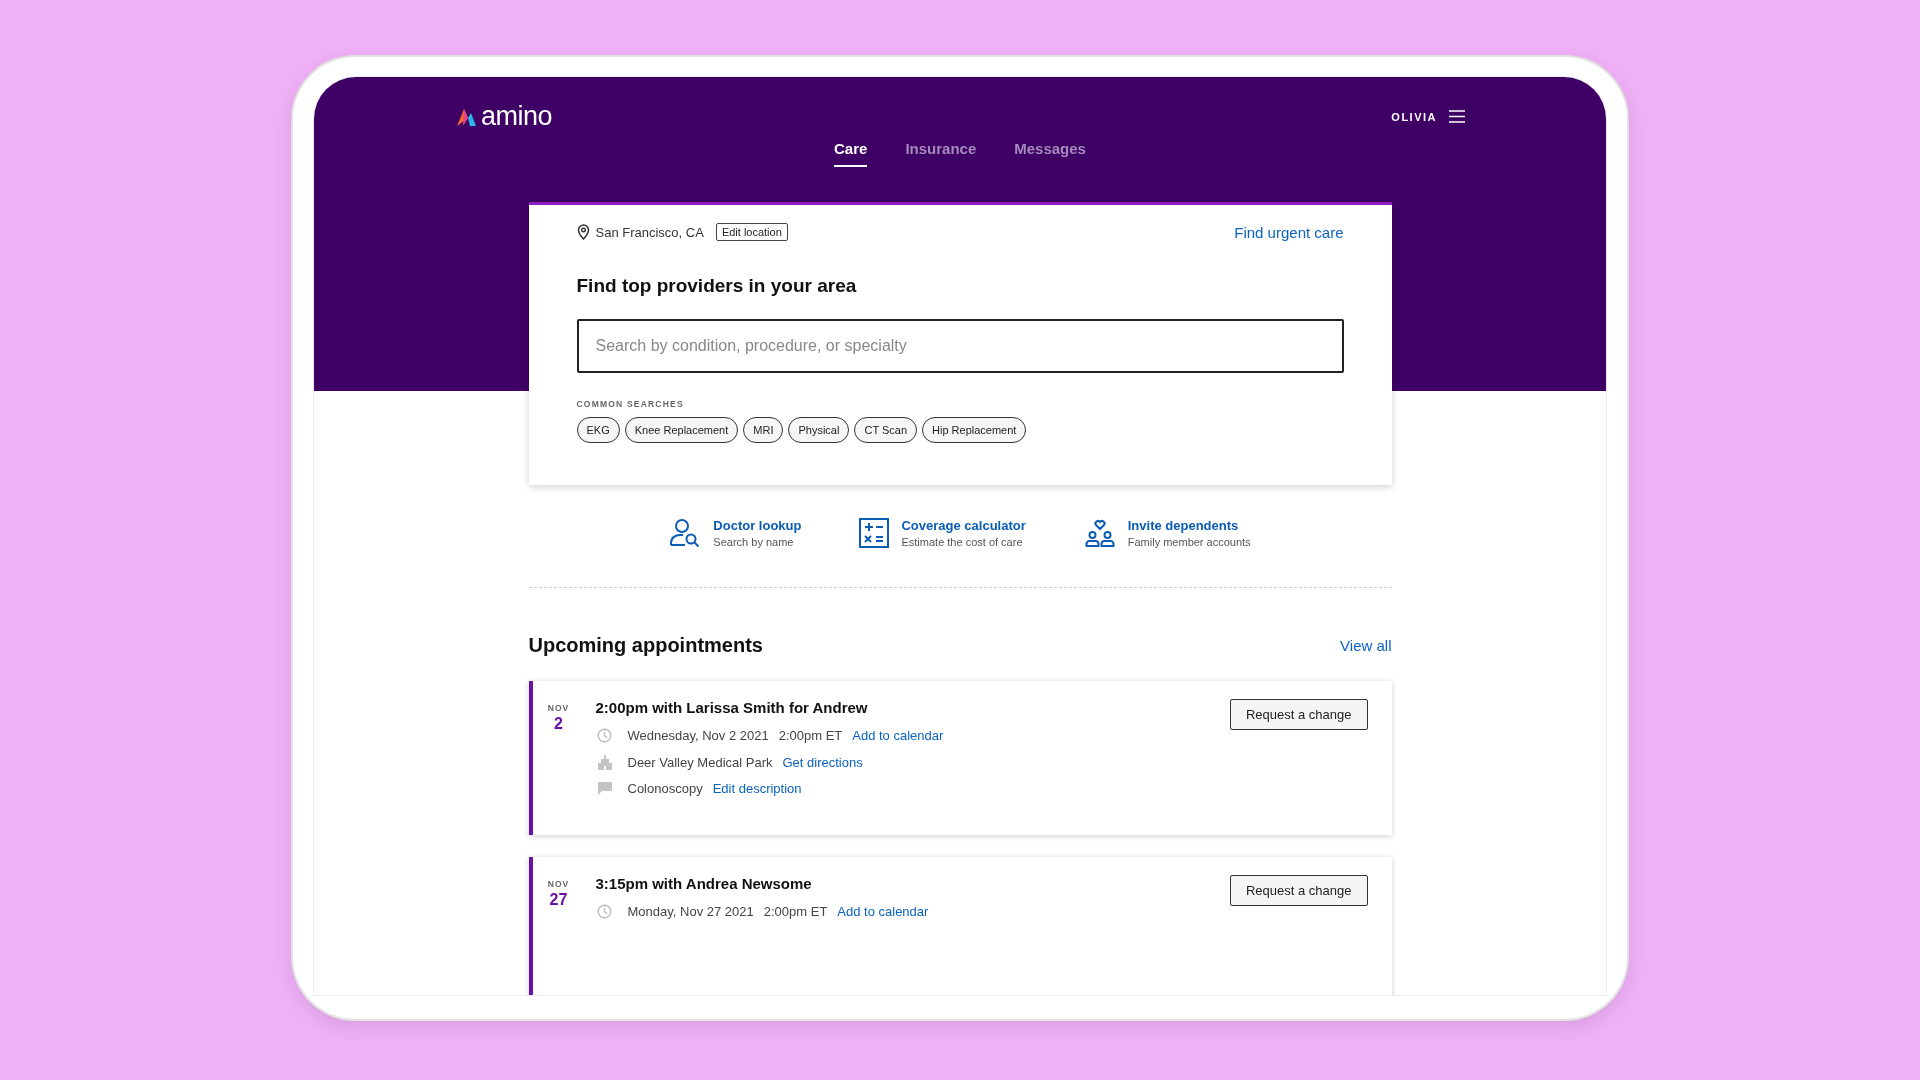 The width and height of the screenshot is (1920, 1080). I want to click on search-chip: Physical, so click(819, 430).